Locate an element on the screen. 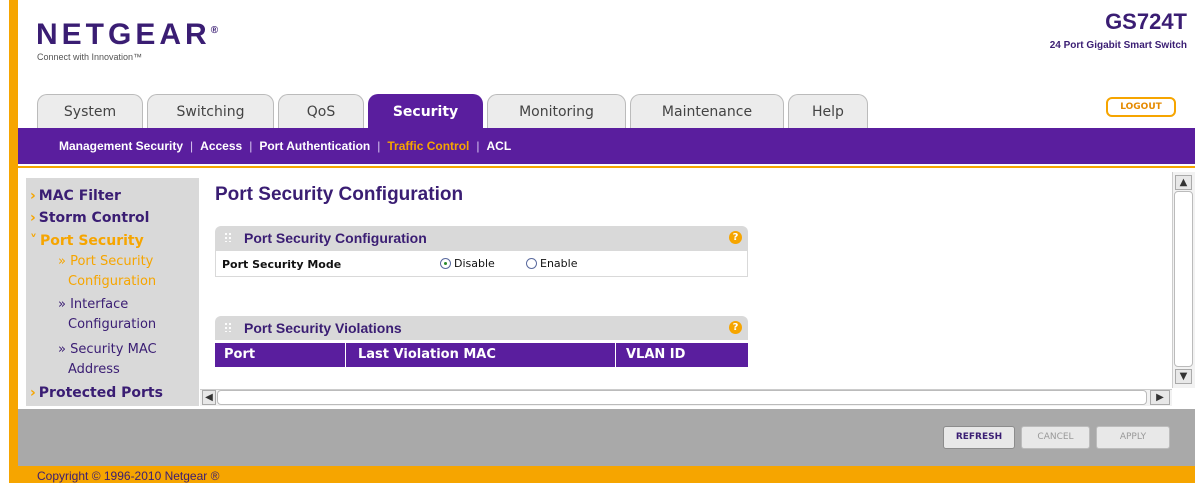 The width and height of the screenshot is (1204, 483). model-subtitle: 24 Port Gigabit Smart Switch is located at coordinates (1118, 45).